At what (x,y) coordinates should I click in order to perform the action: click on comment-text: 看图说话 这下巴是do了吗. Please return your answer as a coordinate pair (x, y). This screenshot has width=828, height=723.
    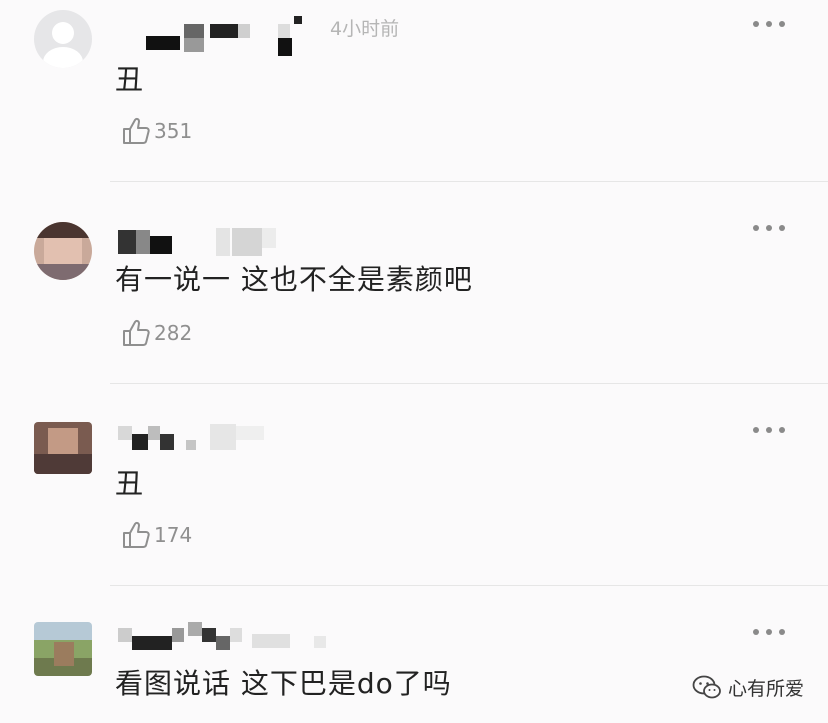
    Looking at the image, I should click on (283, 683).